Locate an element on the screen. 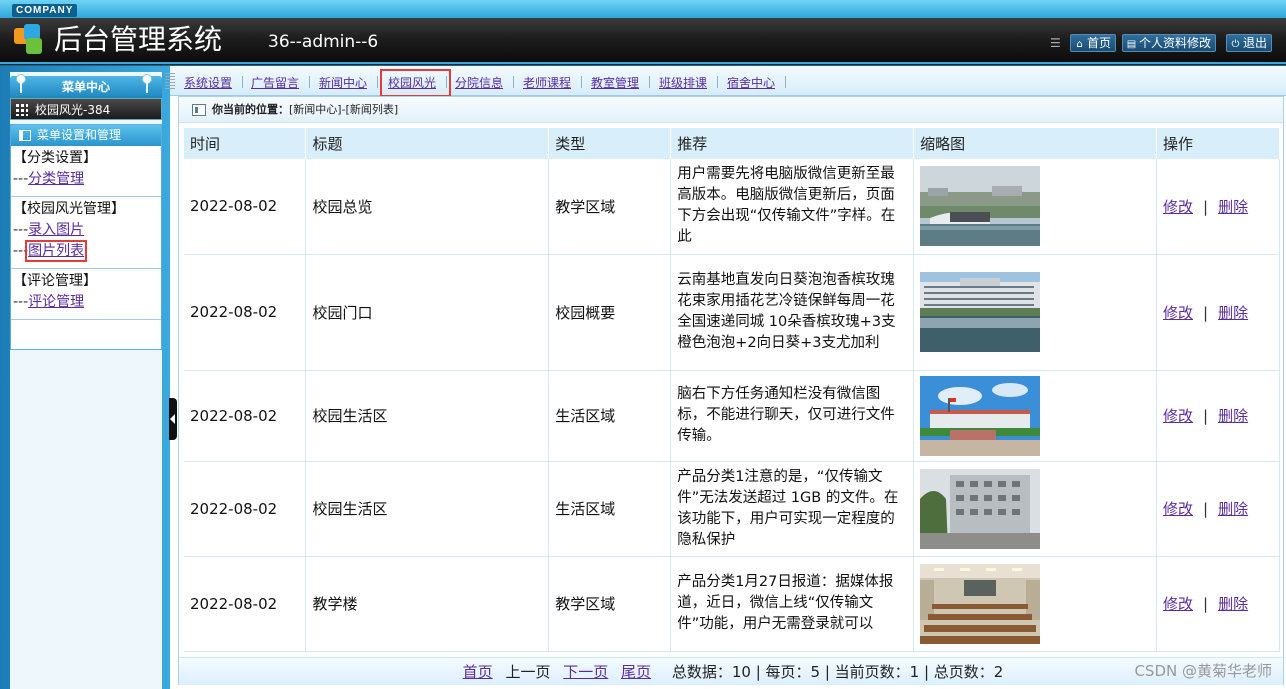  tab-classroom-manage: 教室管理 is located at coordinates (615, 83).